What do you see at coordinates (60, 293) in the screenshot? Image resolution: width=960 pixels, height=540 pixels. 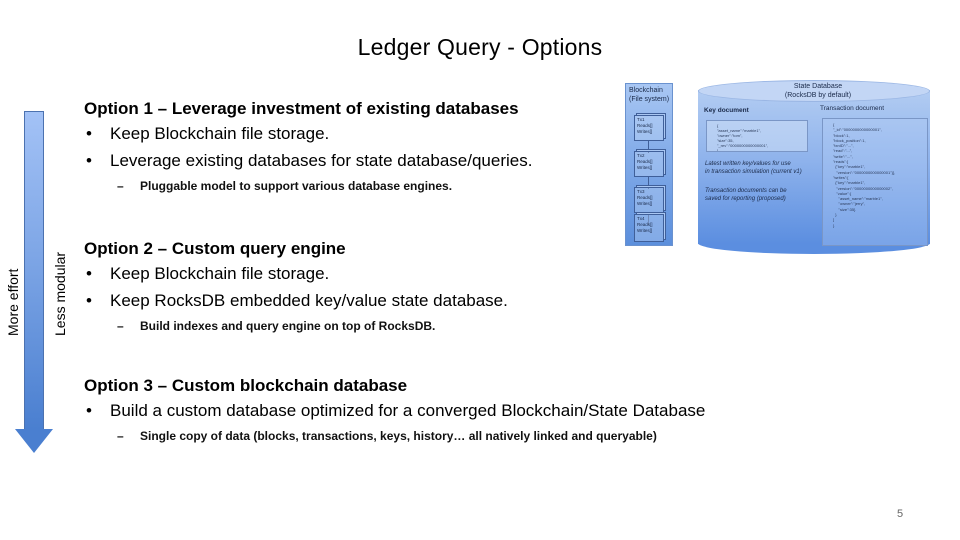 I see `less-modular-label: Less modular` at bounding box center [60, 293].